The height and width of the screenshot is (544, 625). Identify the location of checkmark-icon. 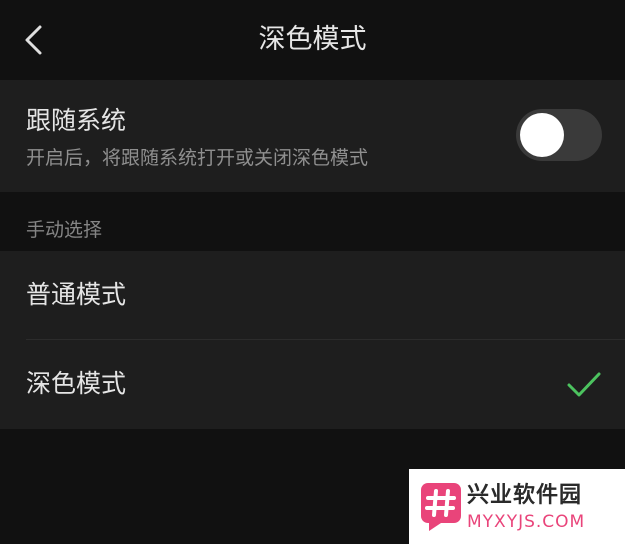
(584, 384).